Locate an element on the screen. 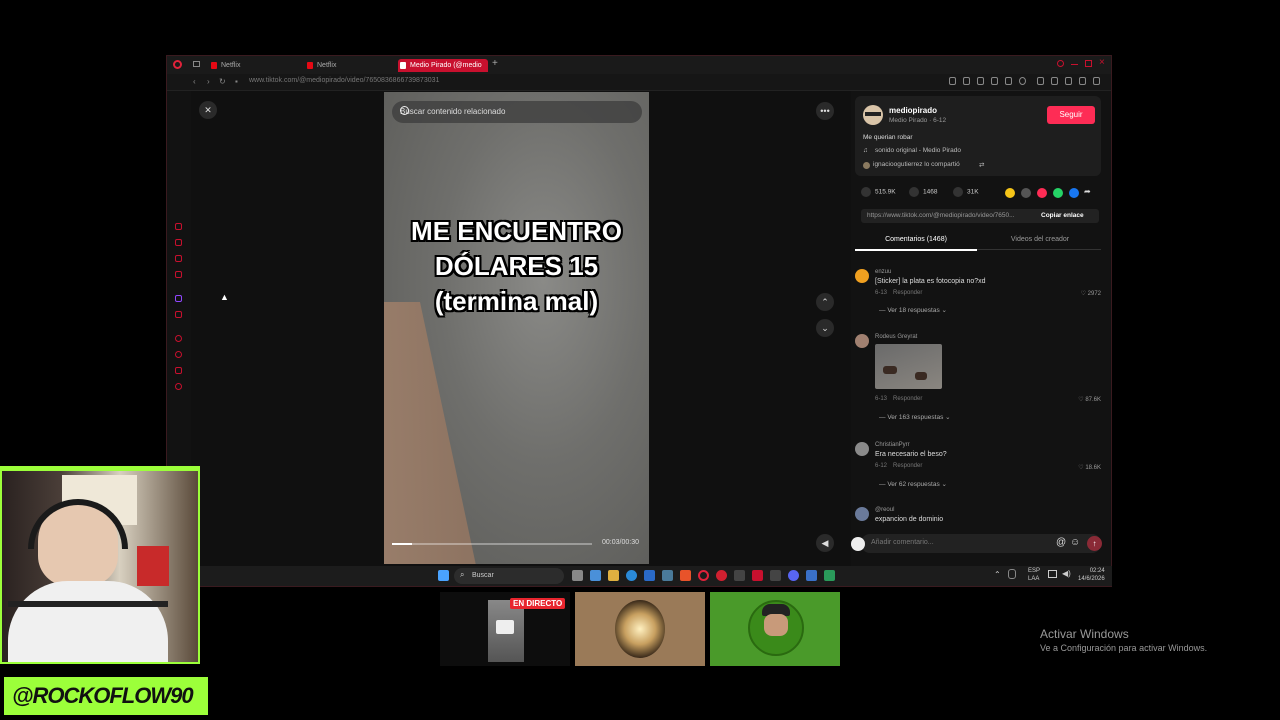  sidebar-add-icon is located at coordinates (178, 338).